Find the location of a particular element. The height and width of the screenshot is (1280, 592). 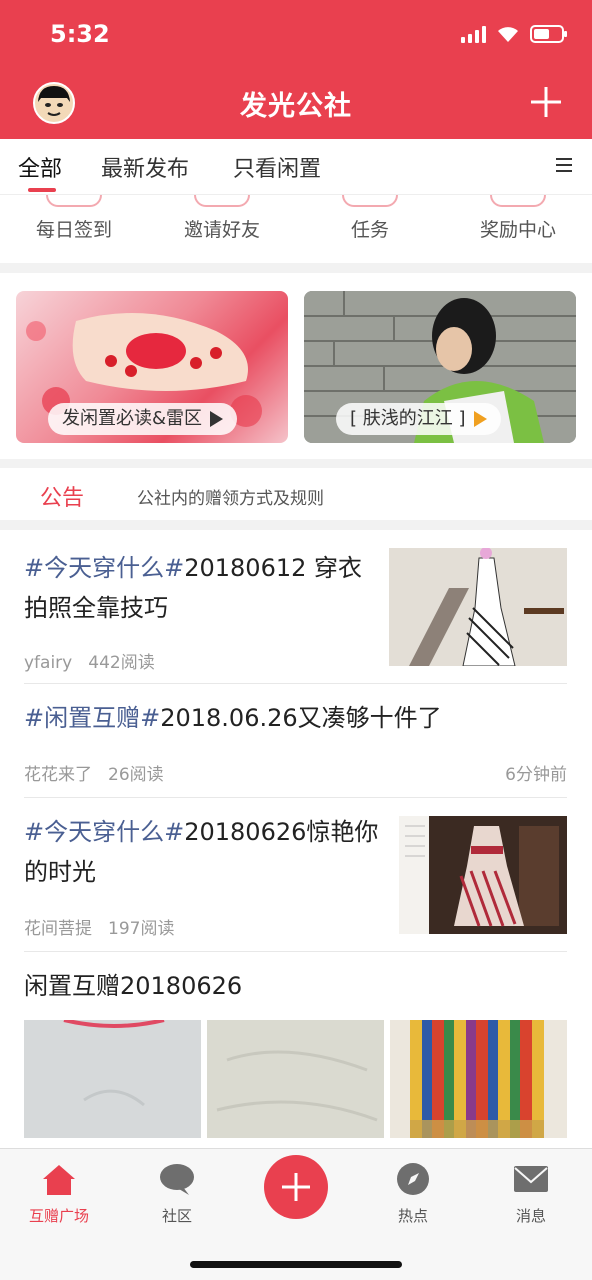

post-title-text: 2018.06.26又凑够十件了 is located at coordinates (301, 718).